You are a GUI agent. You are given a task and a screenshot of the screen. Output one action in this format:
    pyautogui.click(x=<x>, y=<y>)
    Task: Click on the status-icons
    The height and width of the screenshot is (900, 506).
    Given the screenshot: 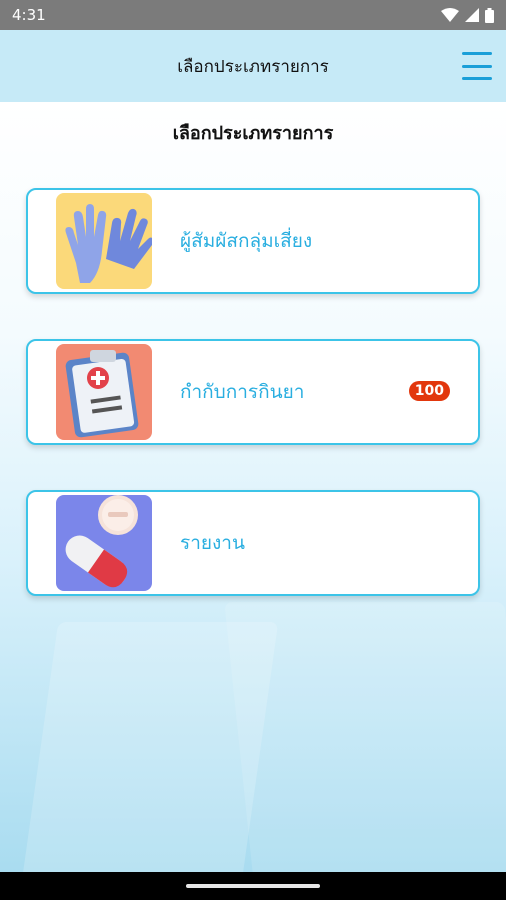 What is the action you would take?
    pyautogui.click(x=467, y=15)
    